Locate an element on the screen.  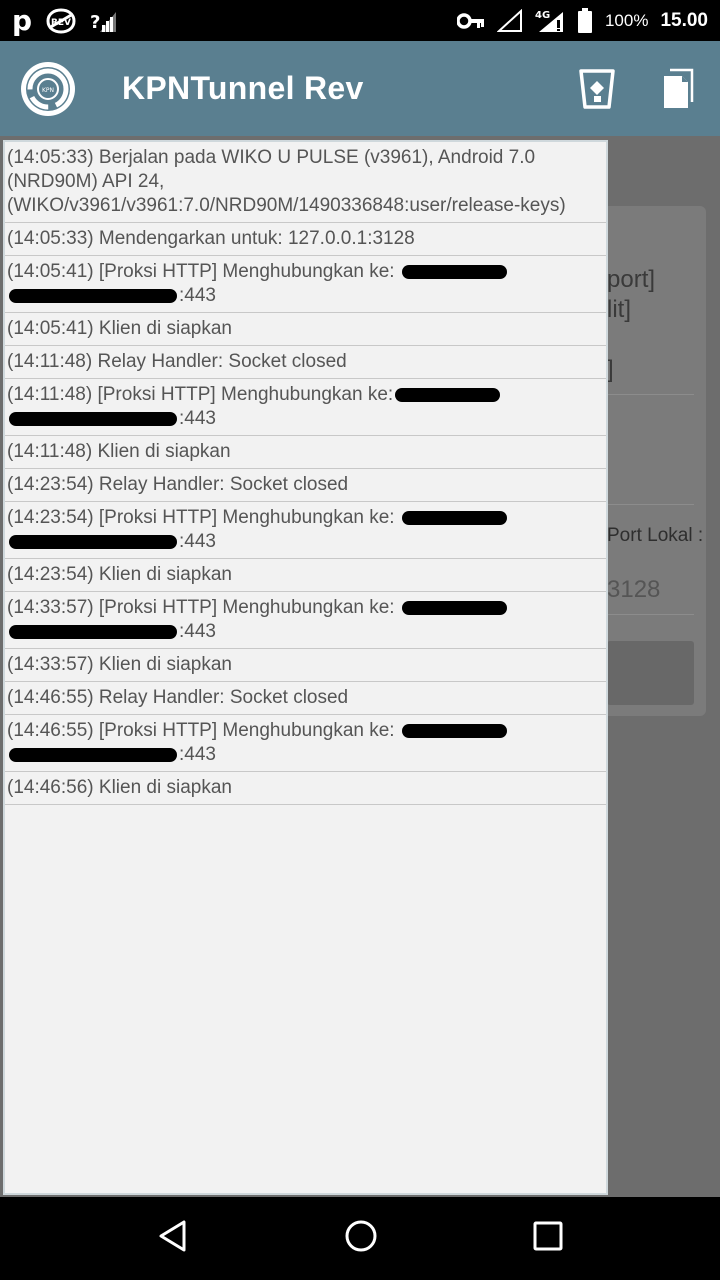
port-lokal-value: 3128 is located at coordinates (634, 589).